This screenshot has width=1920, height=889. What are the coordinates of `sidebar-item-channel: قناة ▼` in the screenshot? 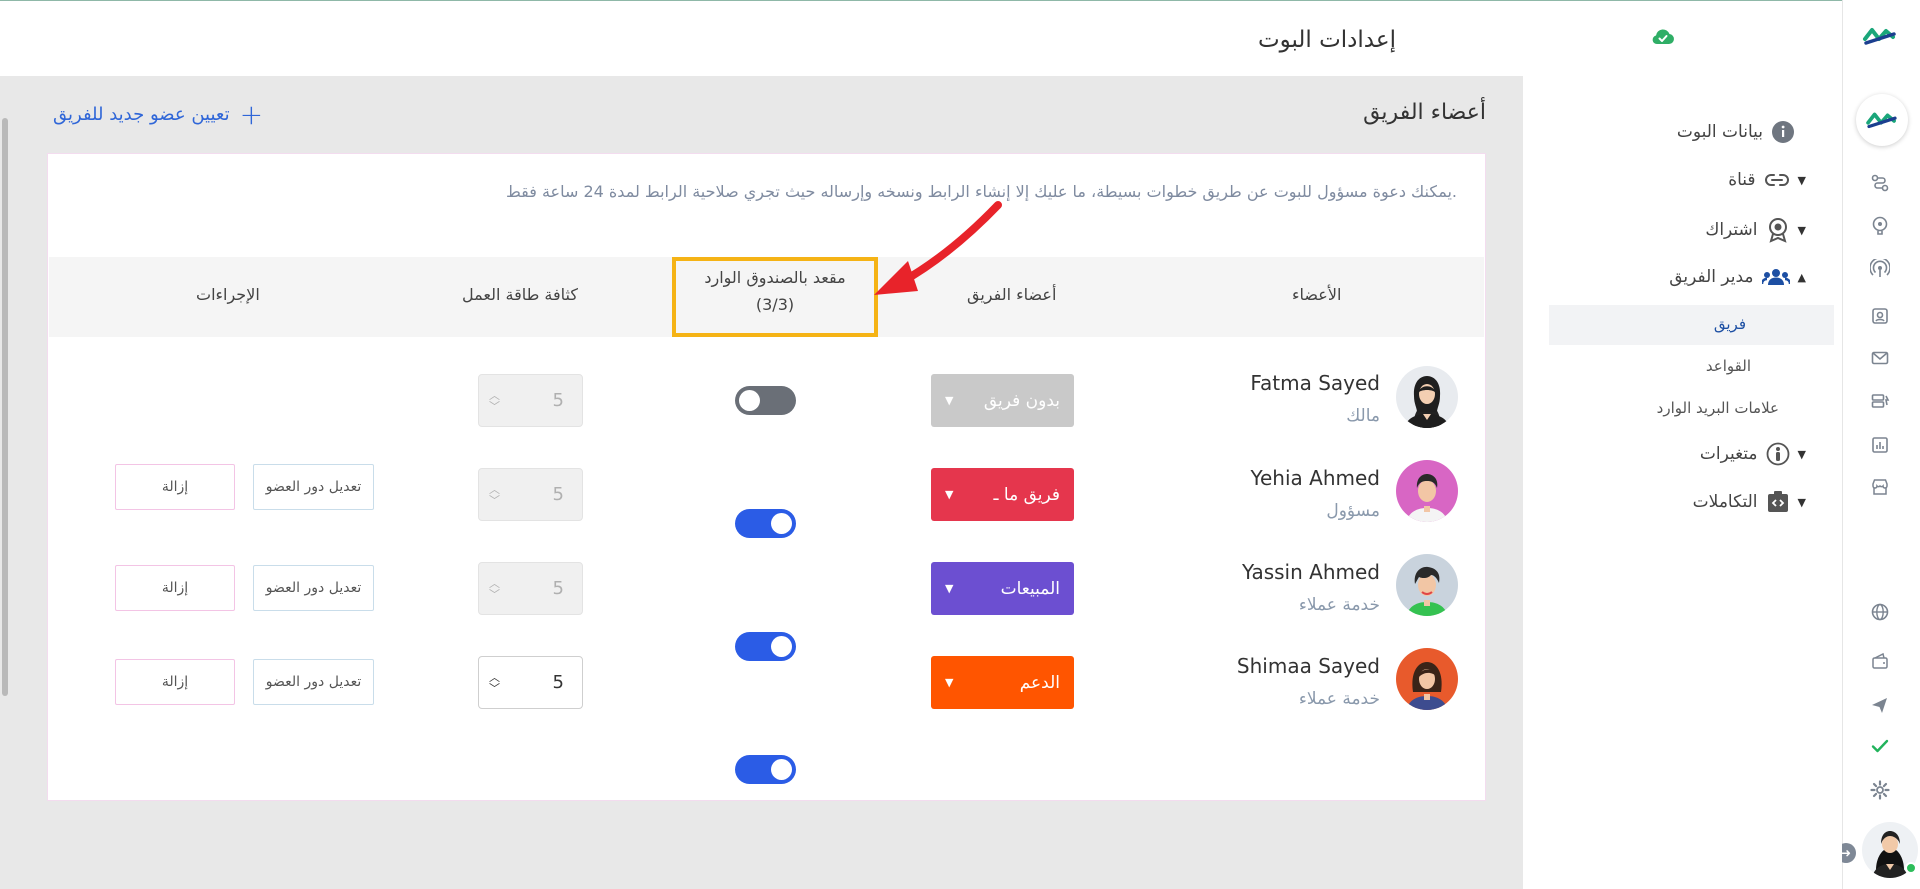 It's located at (1767, 180).